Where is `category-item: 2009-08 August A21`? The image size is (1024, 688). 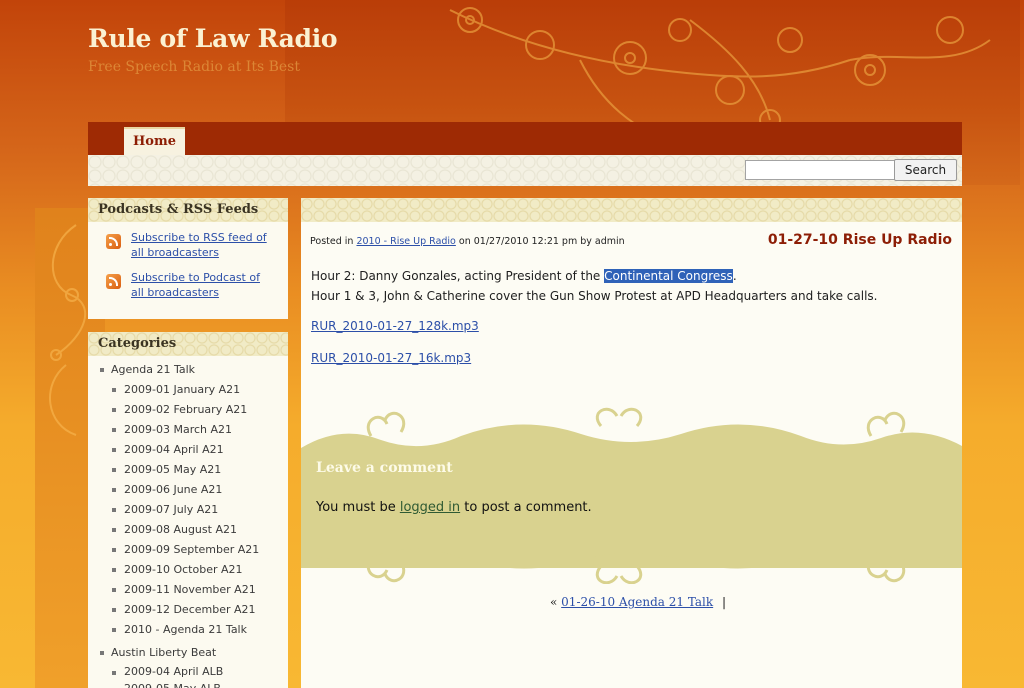 category-item: 2009-08 August A21 is located at coordinates (188, 530).